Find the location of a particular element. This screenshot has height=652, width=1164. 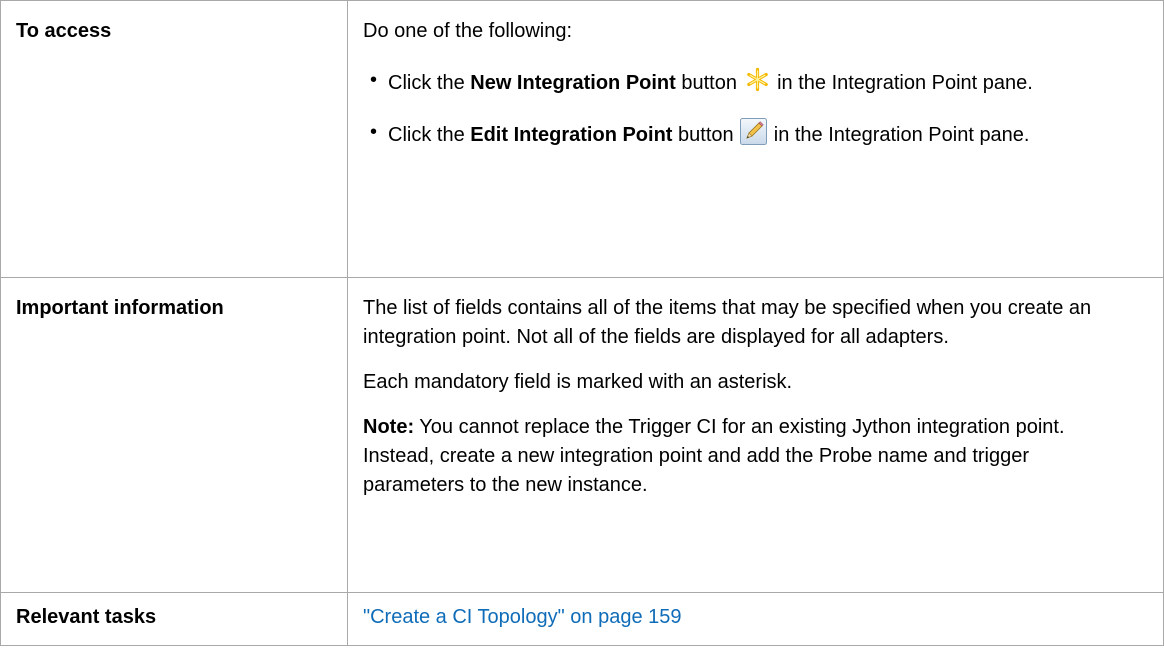

row-label-relevant-tasks: Relevant tasks is located at coordinates (174, 619).